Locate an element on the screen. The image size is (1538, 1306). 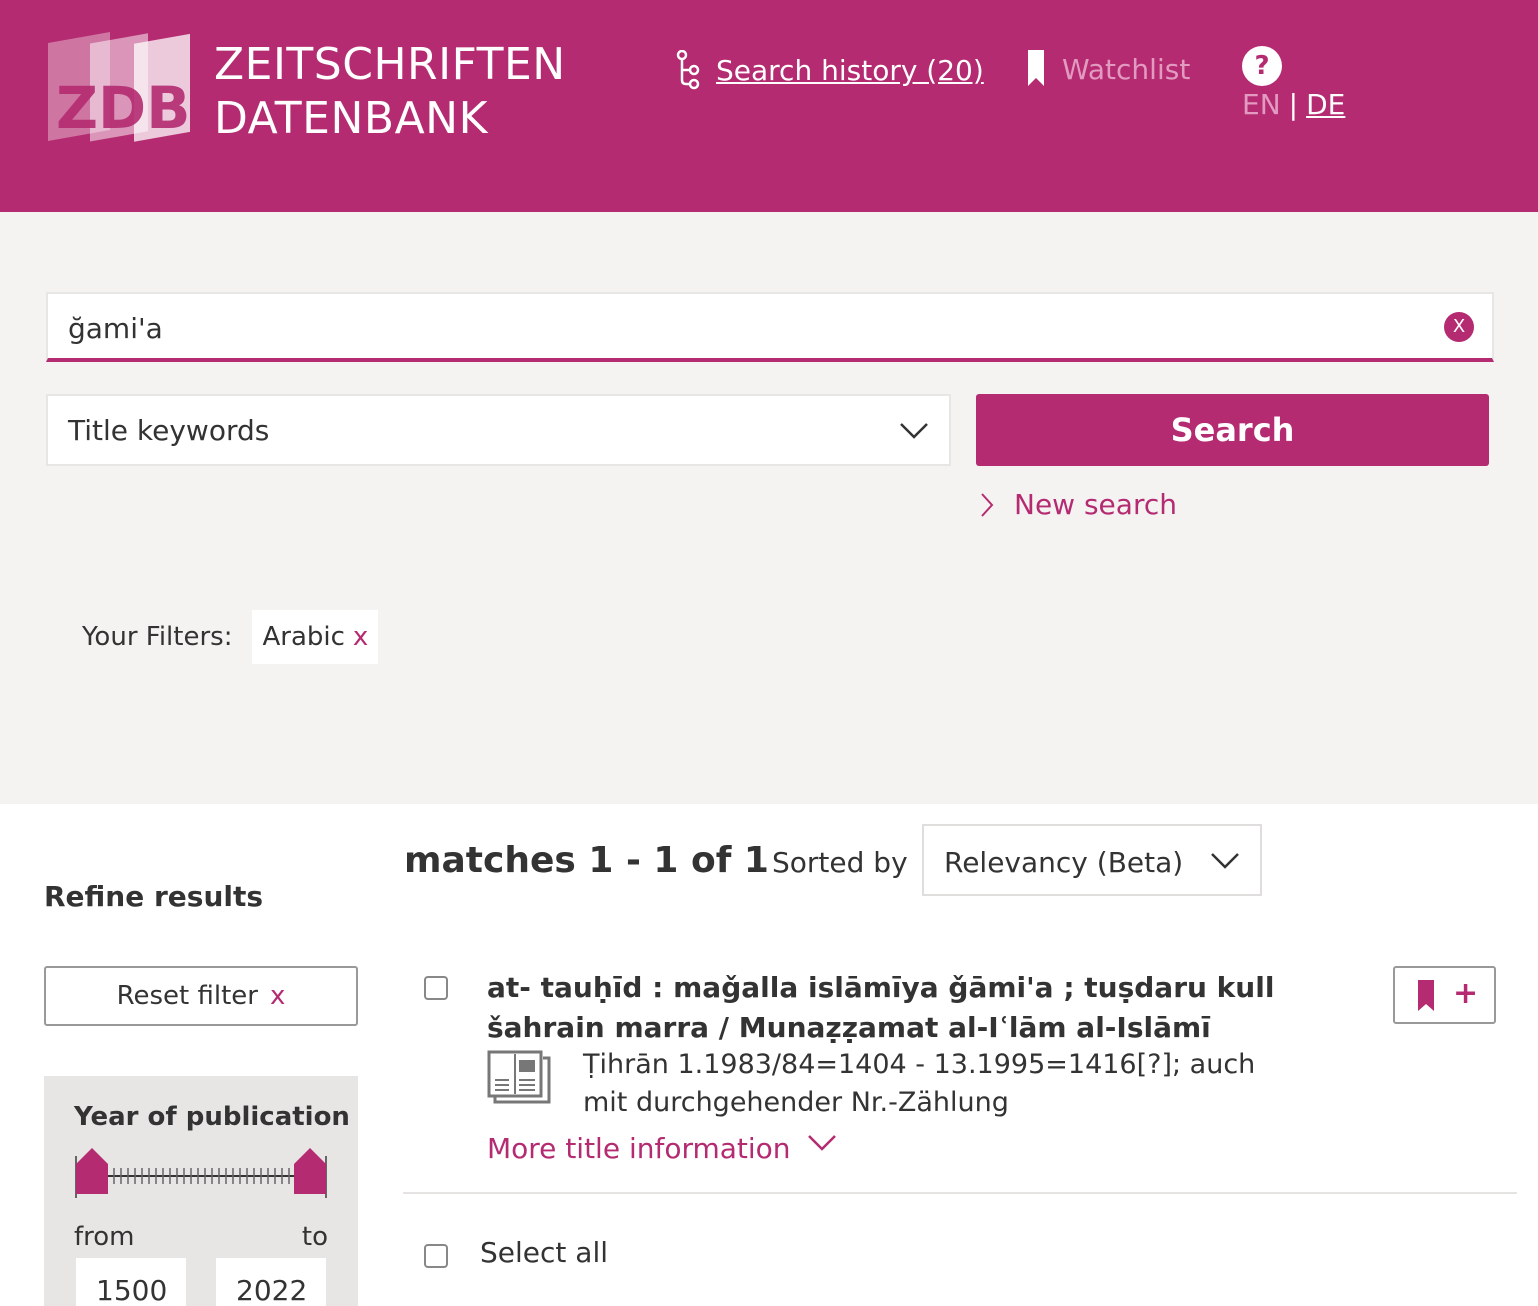
new-search-link: New search is located at coordinates (1078, 504).